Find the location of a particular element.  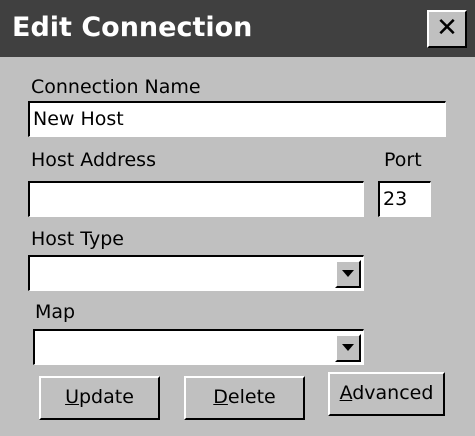

advanced-accel: A is located at coordinates (346, 393).